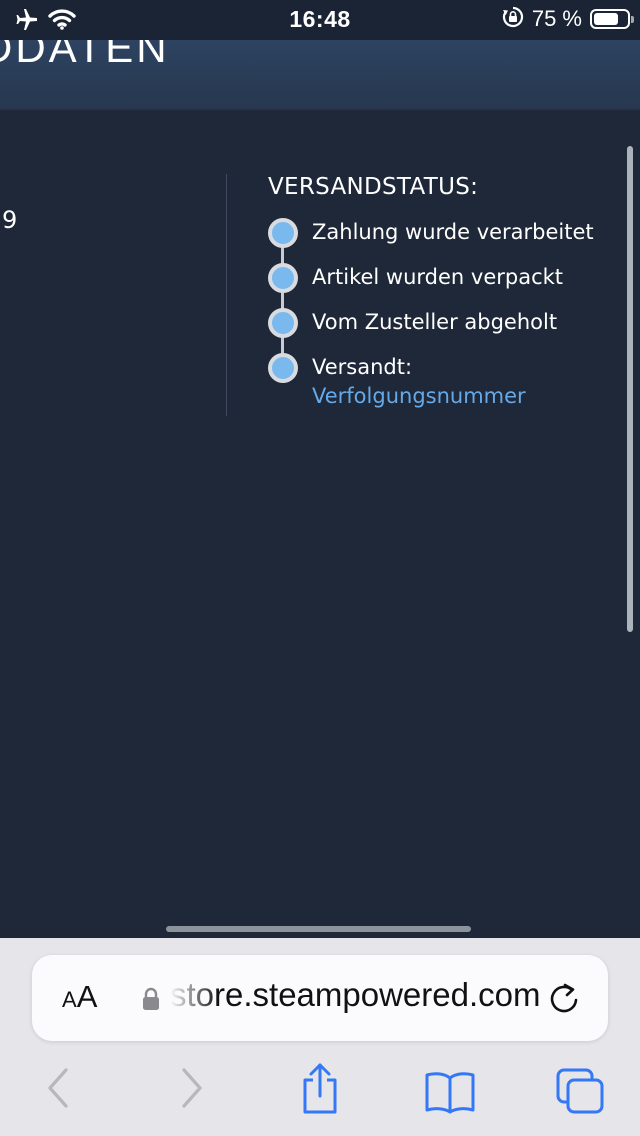 This screenshot has height=1136, width=640. Describe the element at coordinates (320, 20) in the screenshot. I see `status-bar: 16:48 75 %` at that location.